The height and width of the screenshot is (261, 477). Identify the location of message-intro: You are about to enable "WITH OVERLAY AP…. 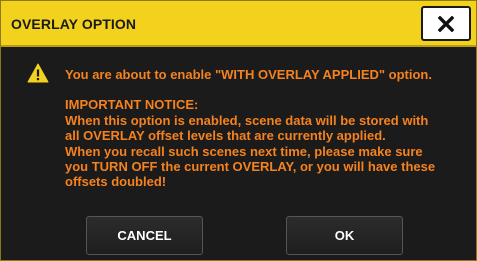
(248, 74).